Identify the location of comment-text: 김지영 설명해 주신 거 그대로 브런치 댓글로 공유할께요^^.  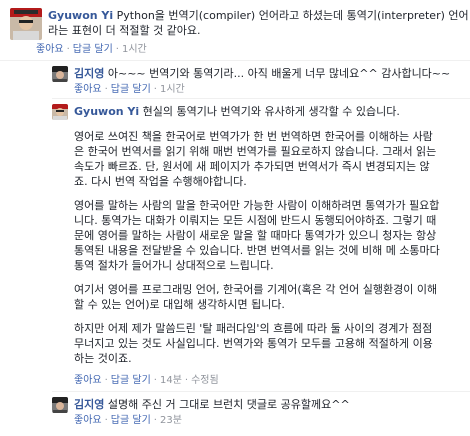
(212, 404).